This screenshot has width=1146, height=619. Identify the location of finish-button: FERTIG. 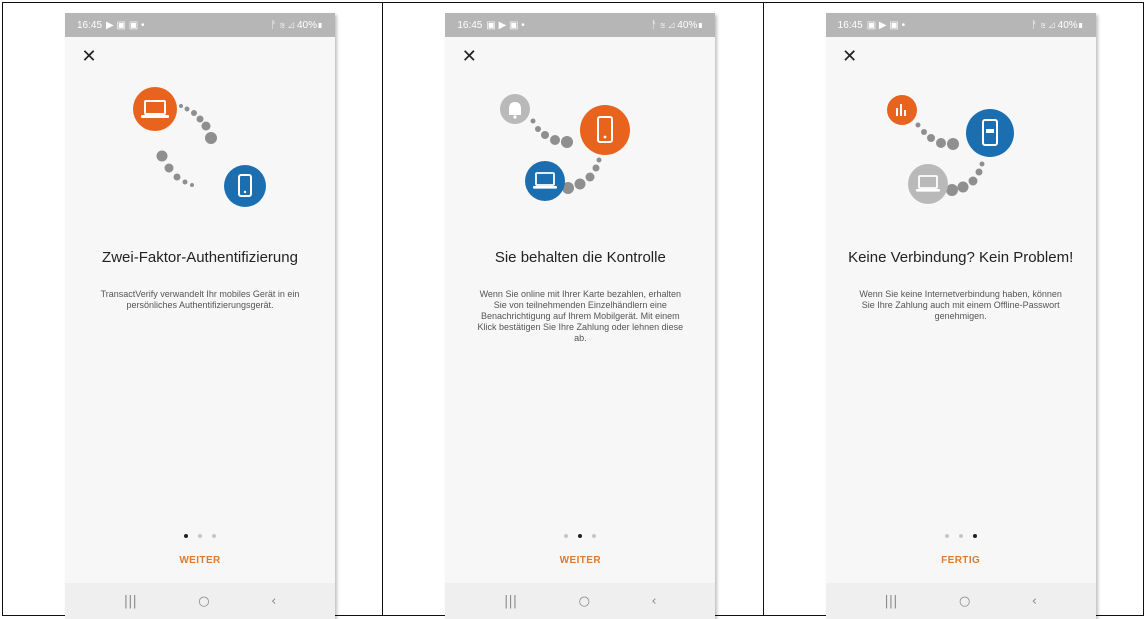
(961, 560).